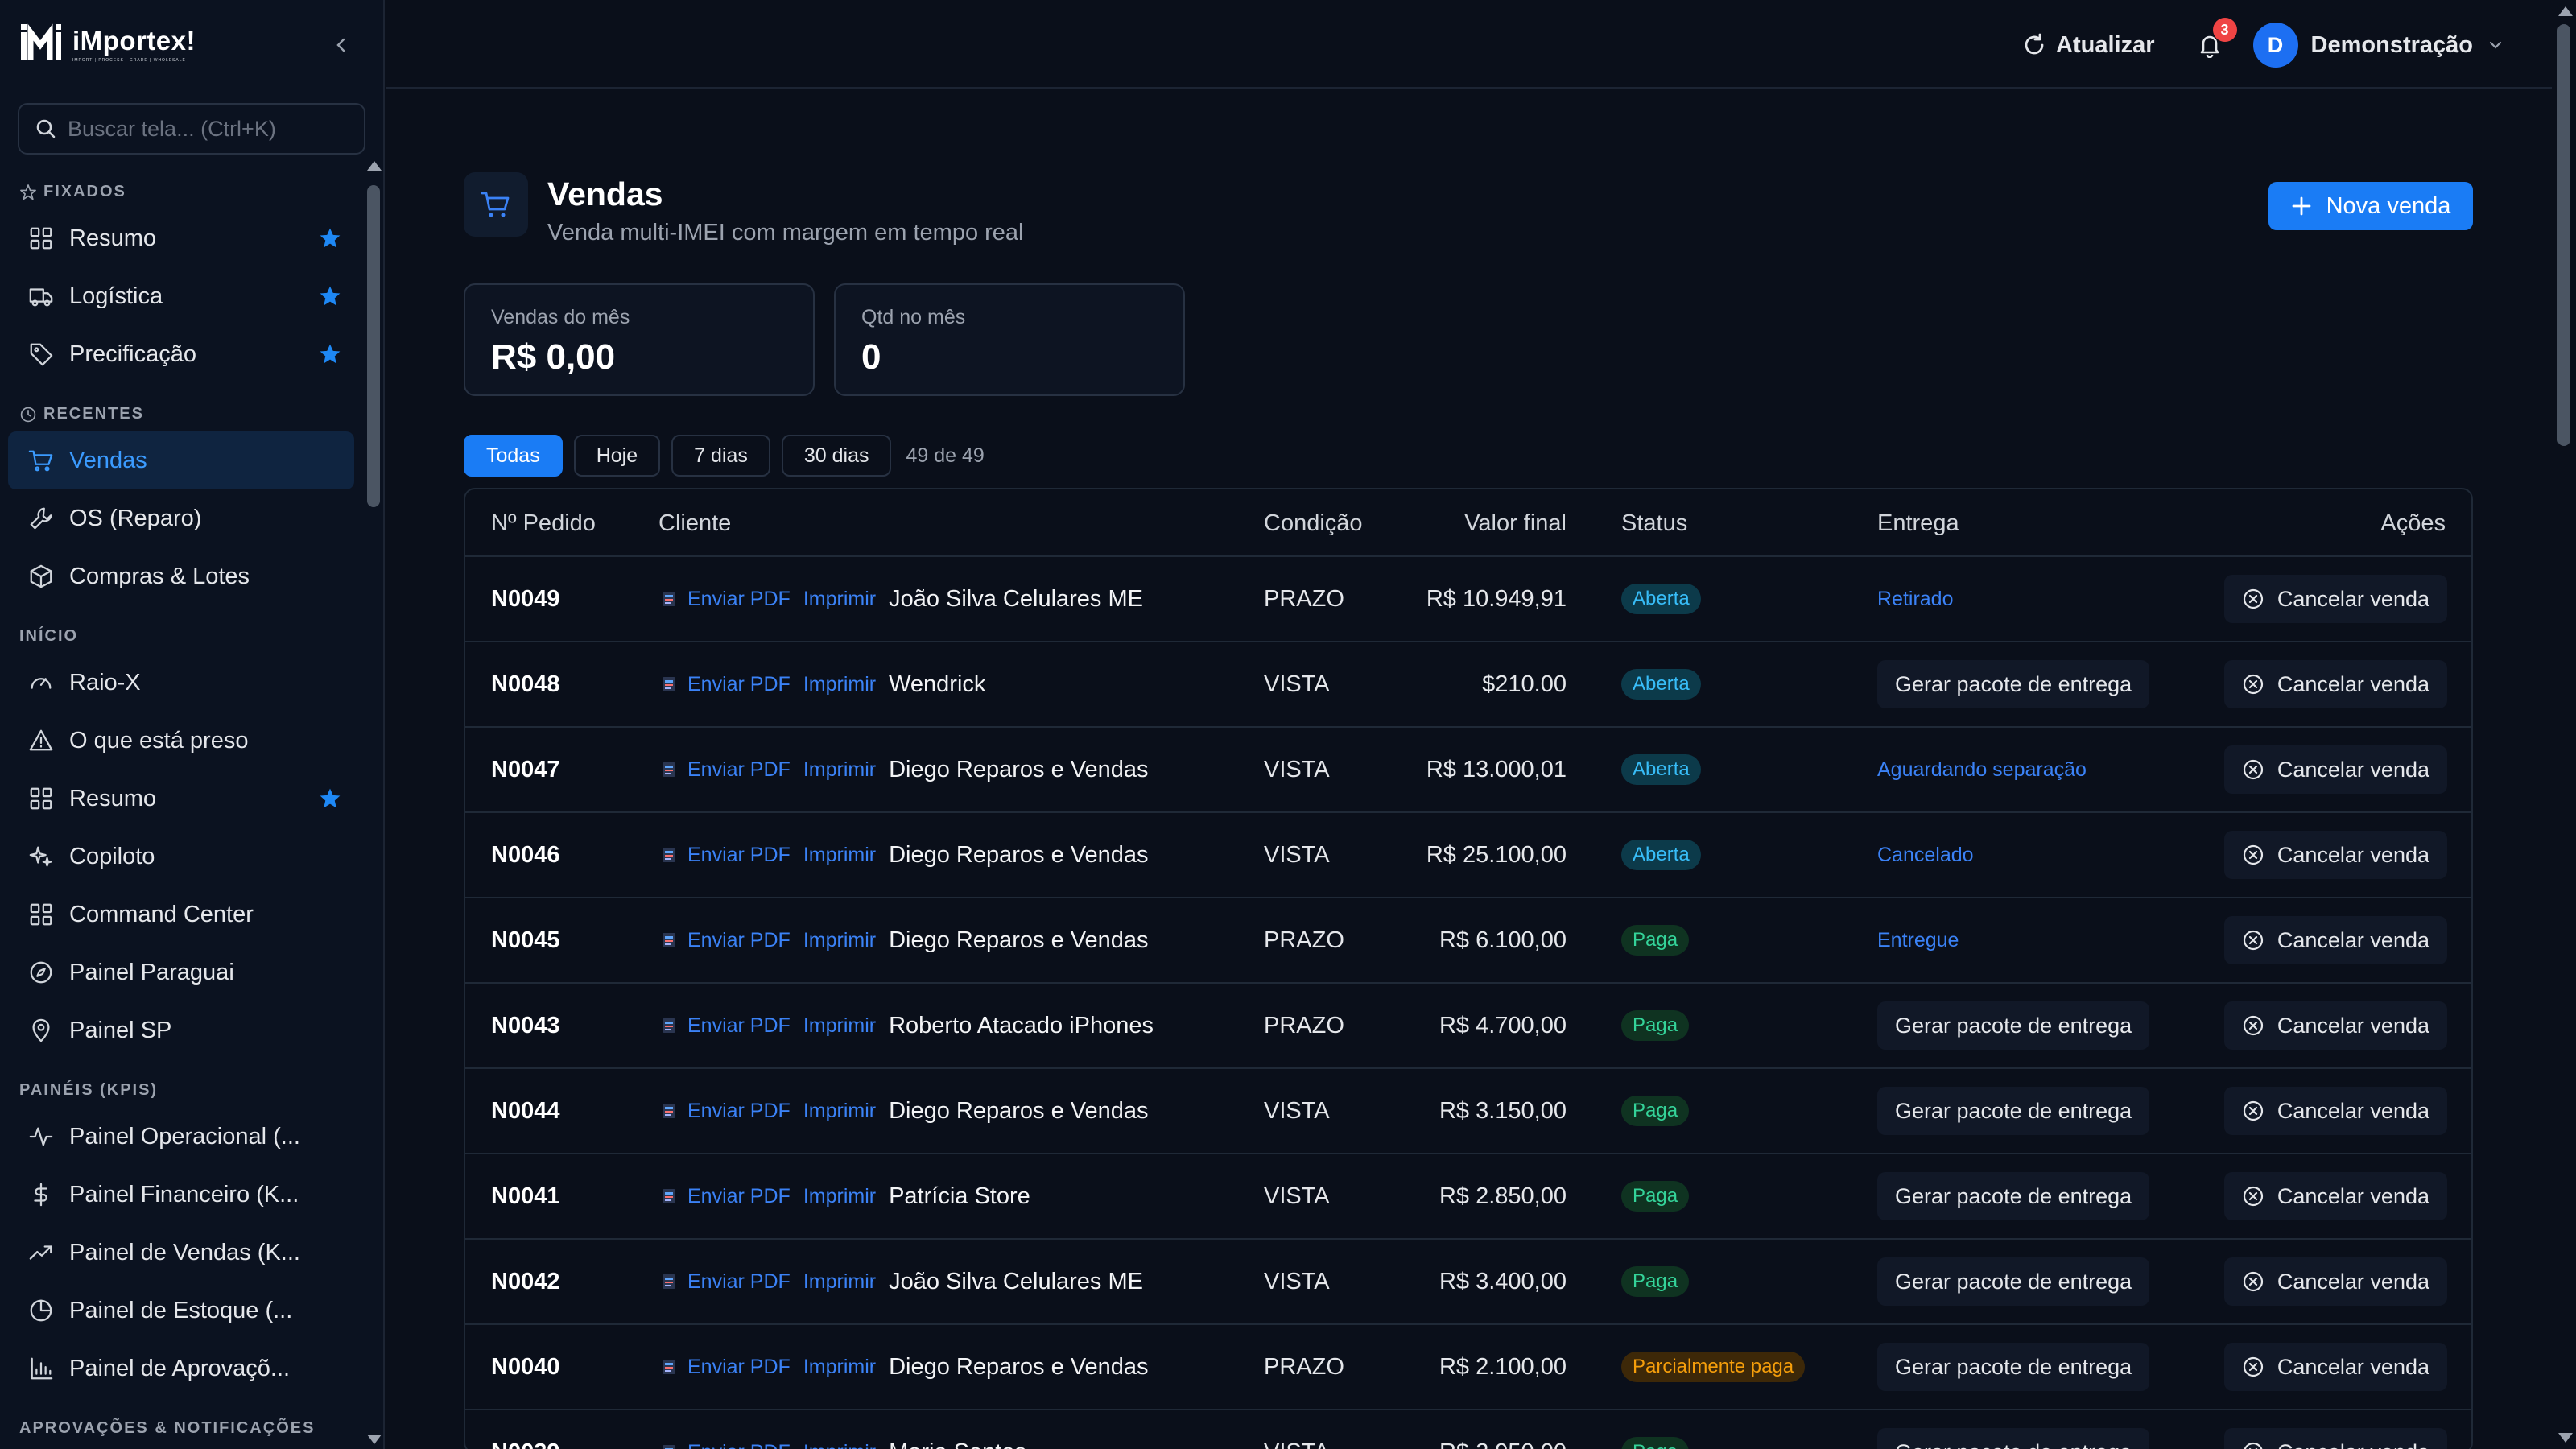  I want to click on sidebar-item-os-reparo: OS (Reparo), so click(181, 518).